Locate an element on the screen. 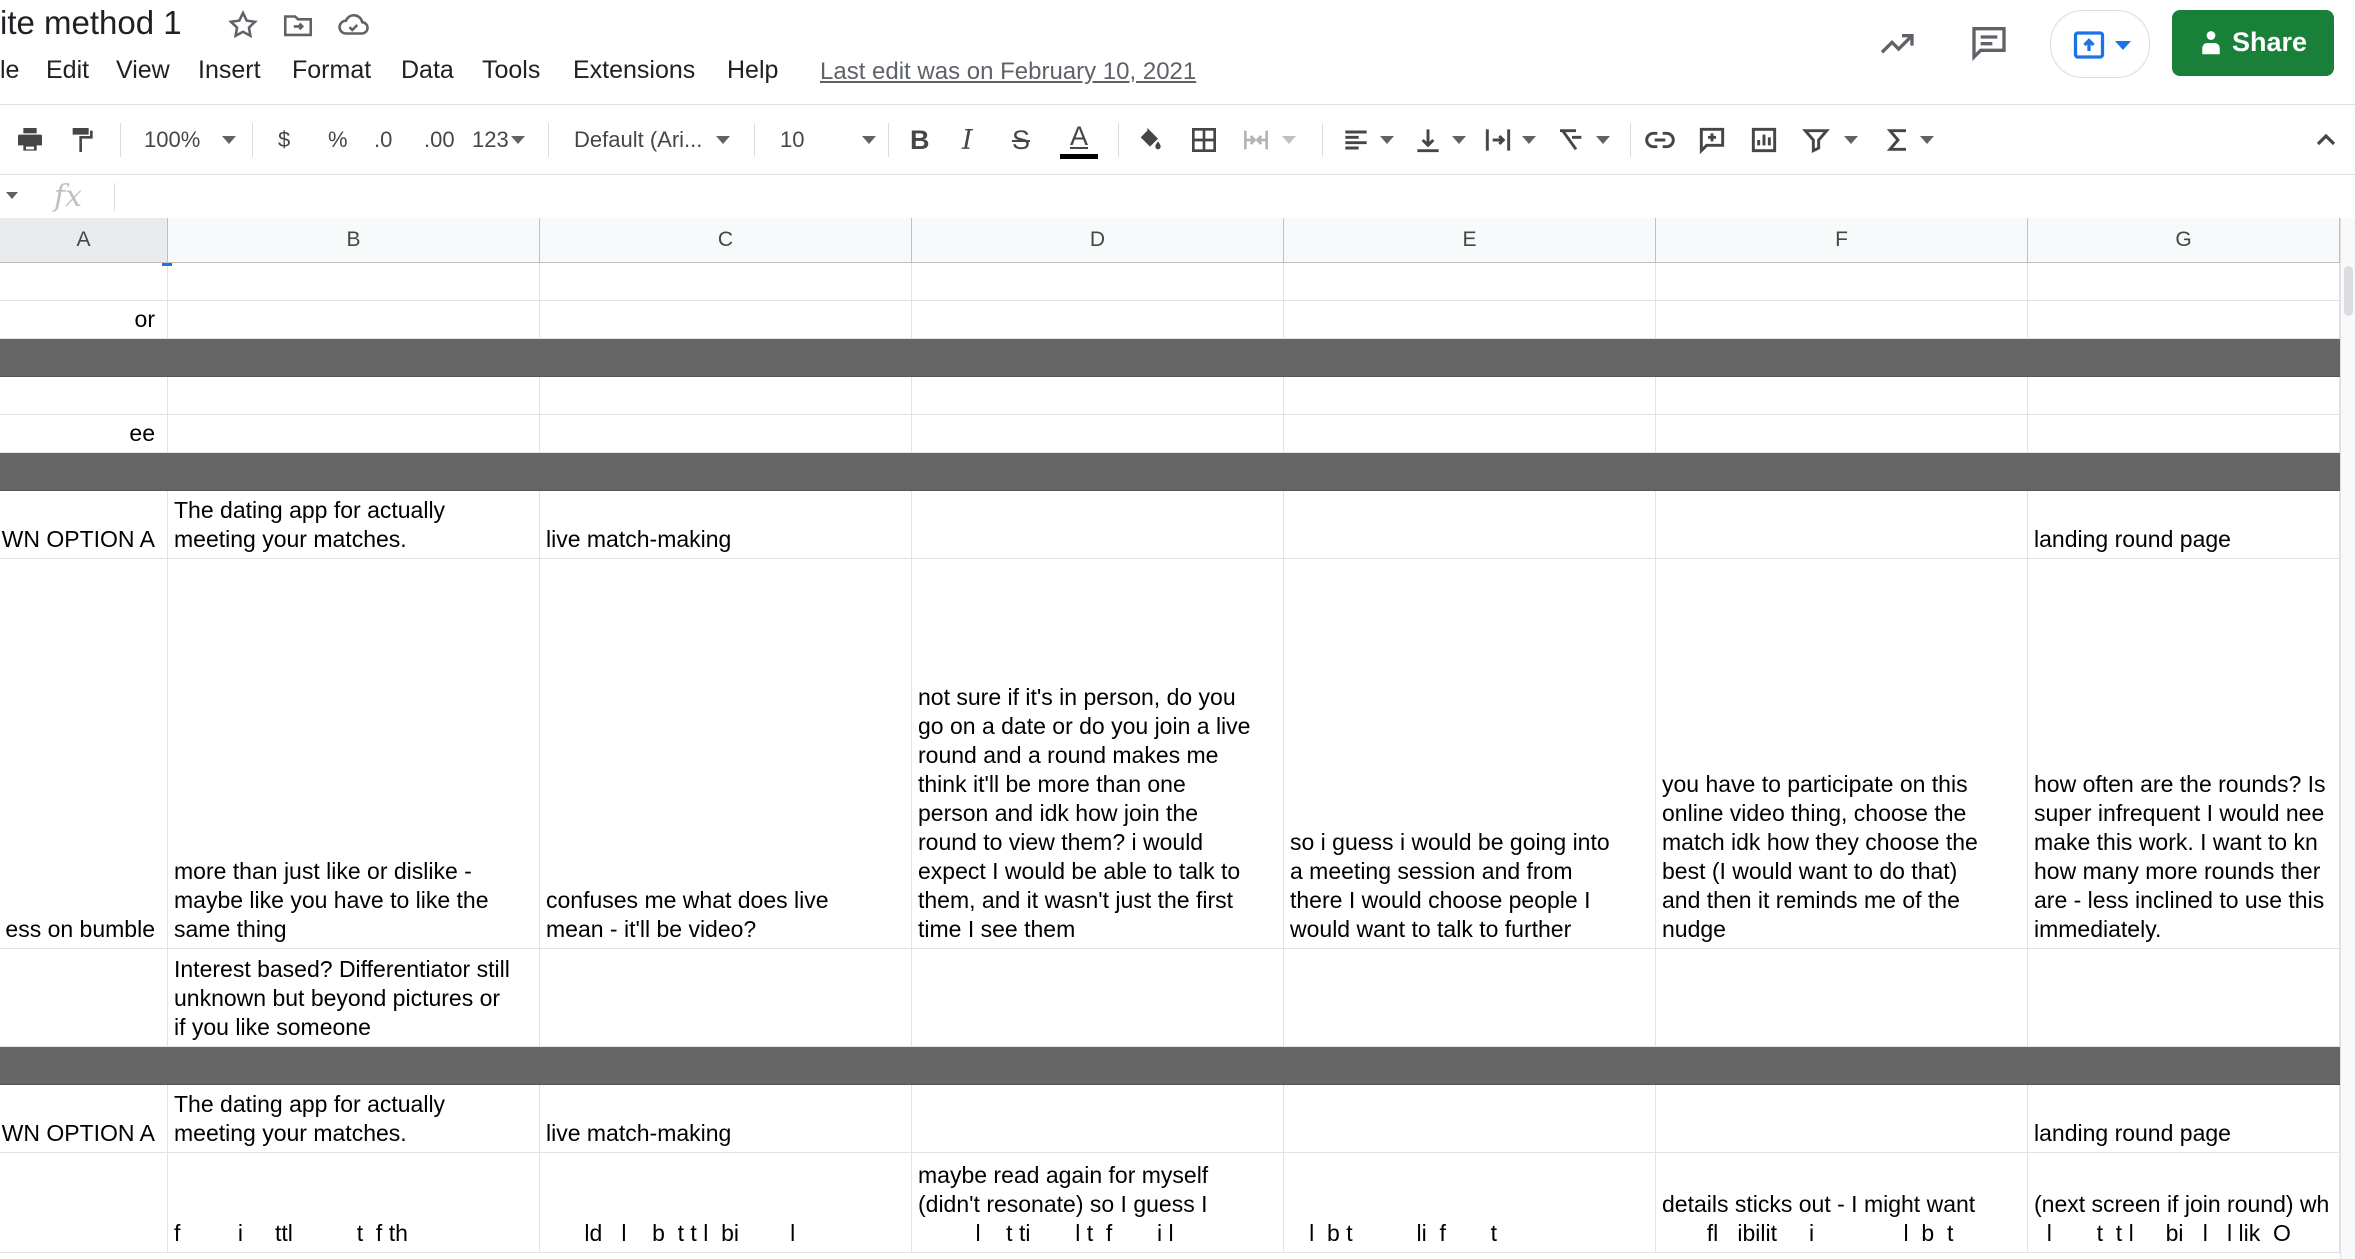 Image resolution: width=2355 pixels, height=1259 pixels. functions-icon is located at coordinates (1908, 140).